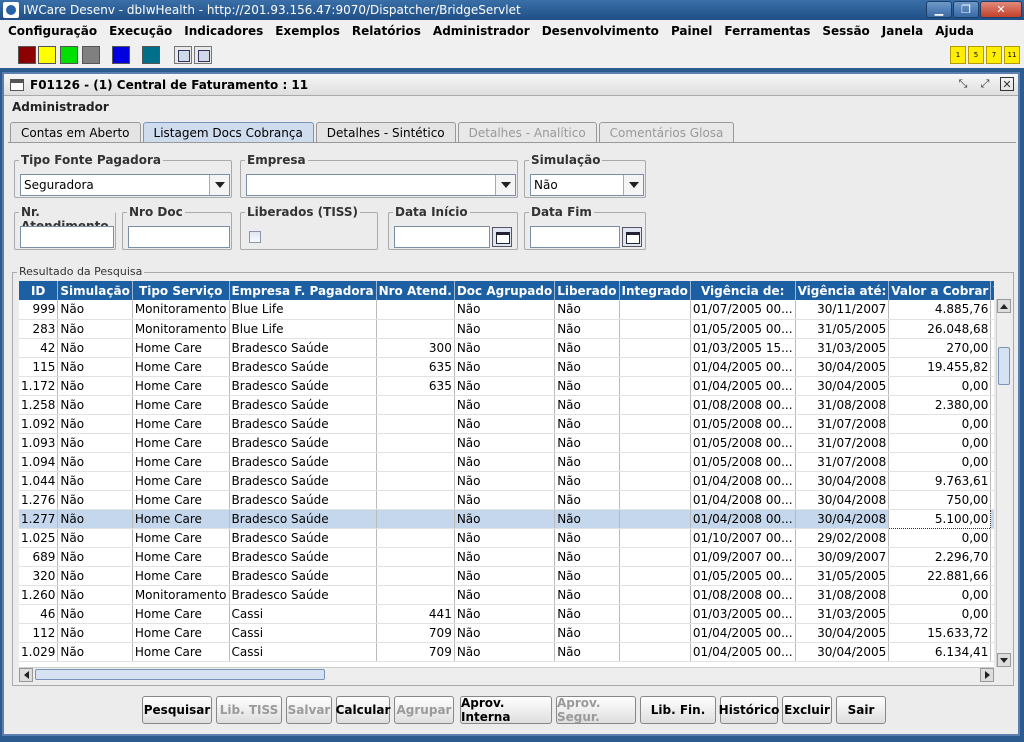 The width and height of the screenshot is (1024, 742). What do you see at coordinates (223, 31) in the screenshot?
I see `menu-indicadores: Indicadores` at bounding box center [223, 31].